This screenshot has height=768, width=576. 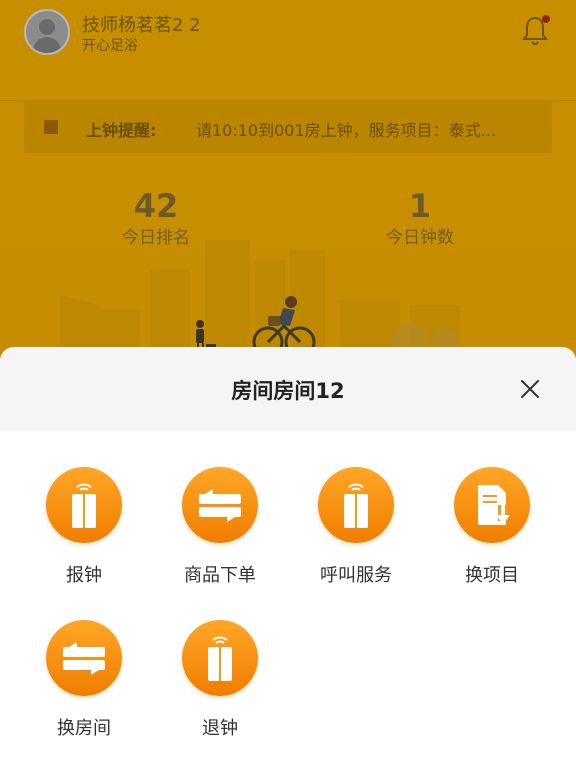 What do you see at coordinates (530, 389) in the screenshot?
I see `close-icon` at bounding box center [530, 389].